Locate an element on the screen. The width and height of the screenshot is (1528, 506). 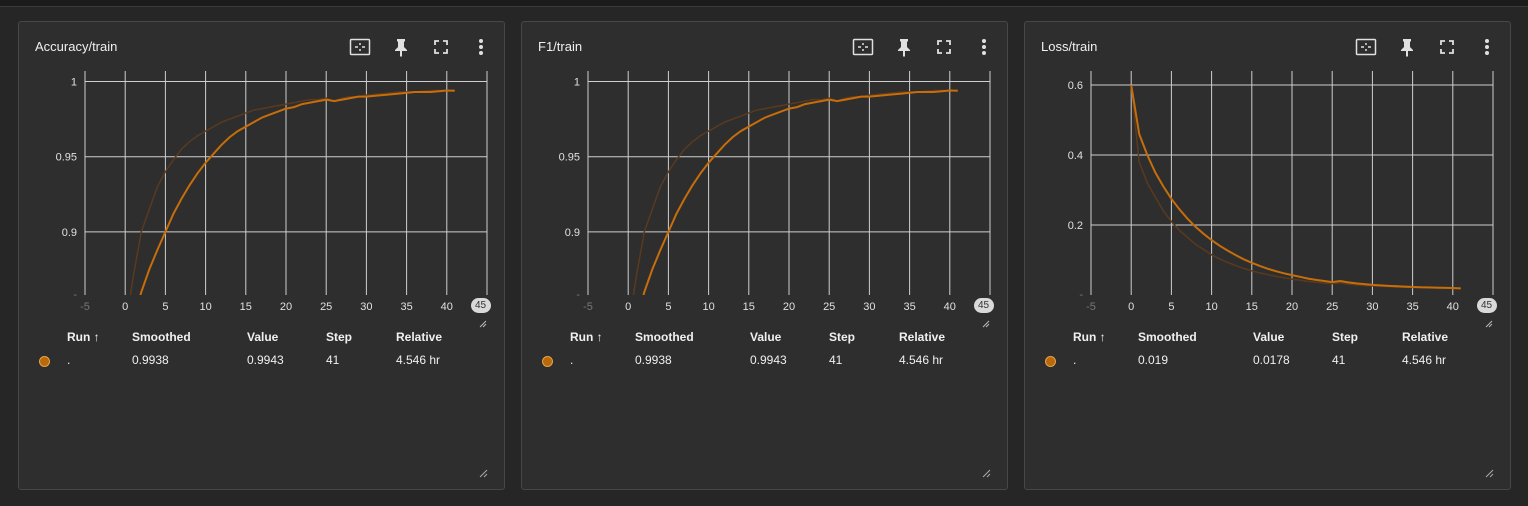
y-tick-label: 0.6 is located at coordinates (1075, 86).